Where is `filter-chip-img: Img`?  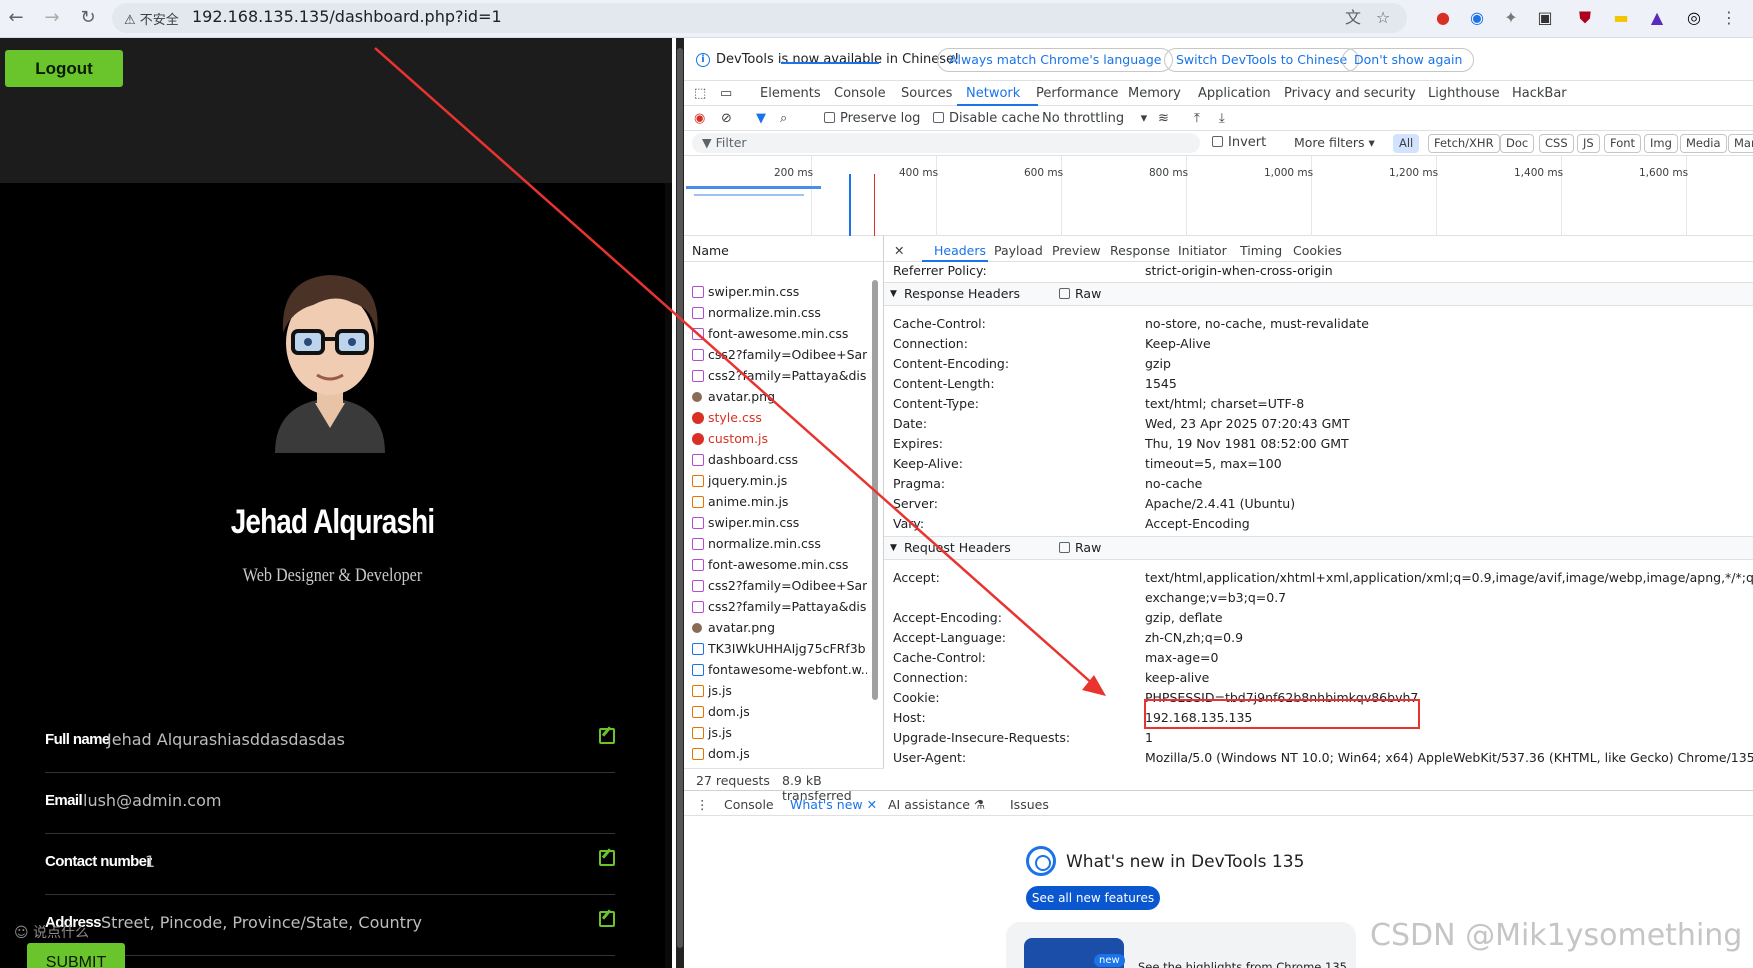 filter-chip-img: Img is located at coordinates (1661, 143).